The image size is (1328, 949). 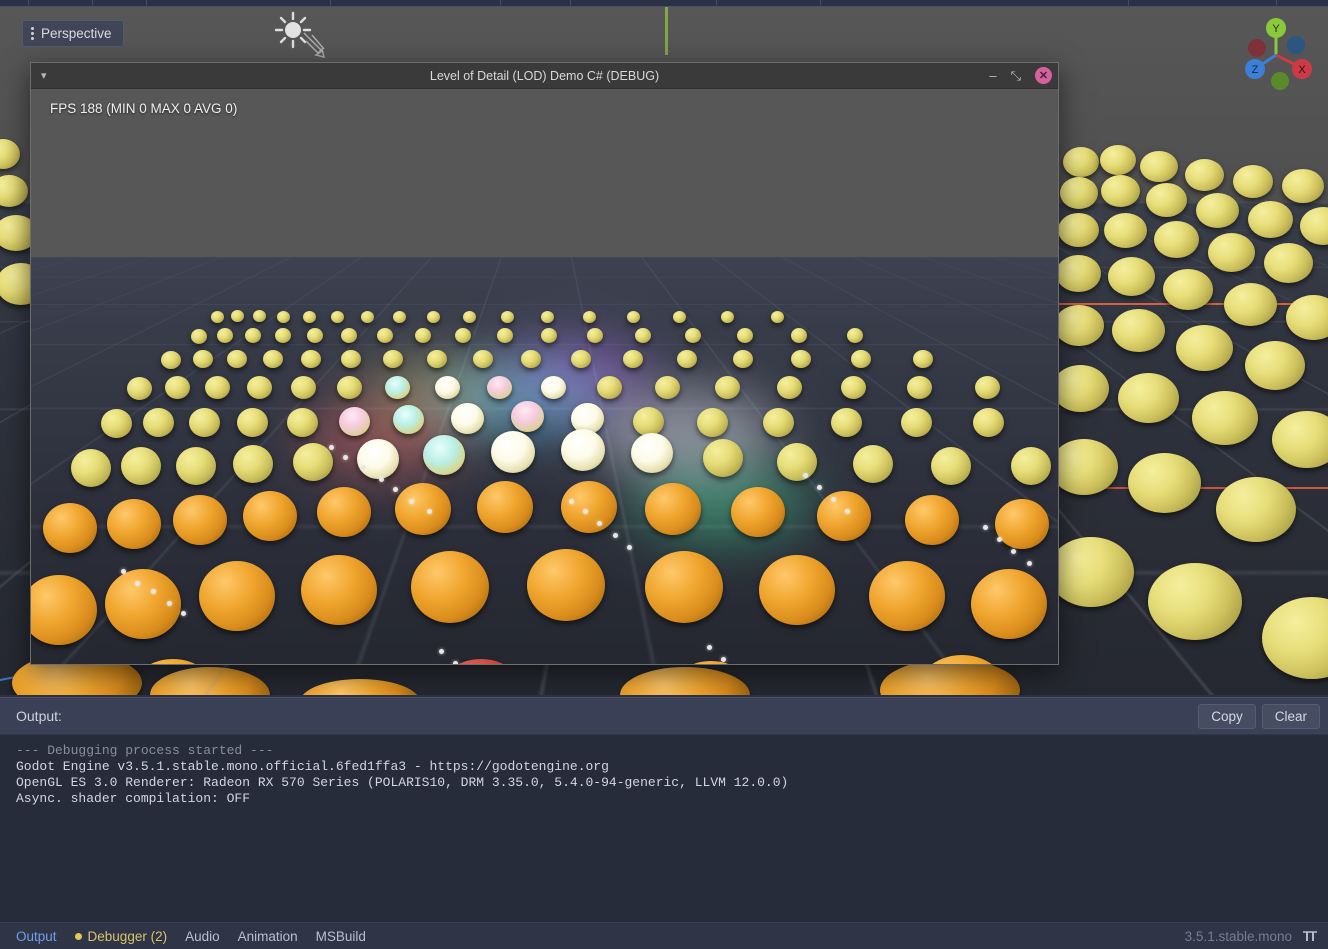 I want to click on dock-tab-label: Audio, so click(x=202, y=936).